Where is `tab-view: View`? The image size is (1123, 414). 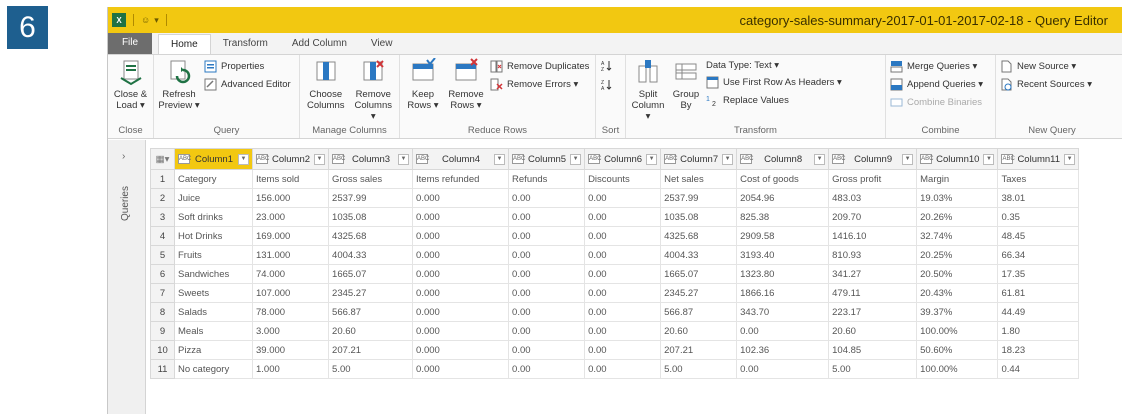 tab-view: View is located at coordinates (382, 44).